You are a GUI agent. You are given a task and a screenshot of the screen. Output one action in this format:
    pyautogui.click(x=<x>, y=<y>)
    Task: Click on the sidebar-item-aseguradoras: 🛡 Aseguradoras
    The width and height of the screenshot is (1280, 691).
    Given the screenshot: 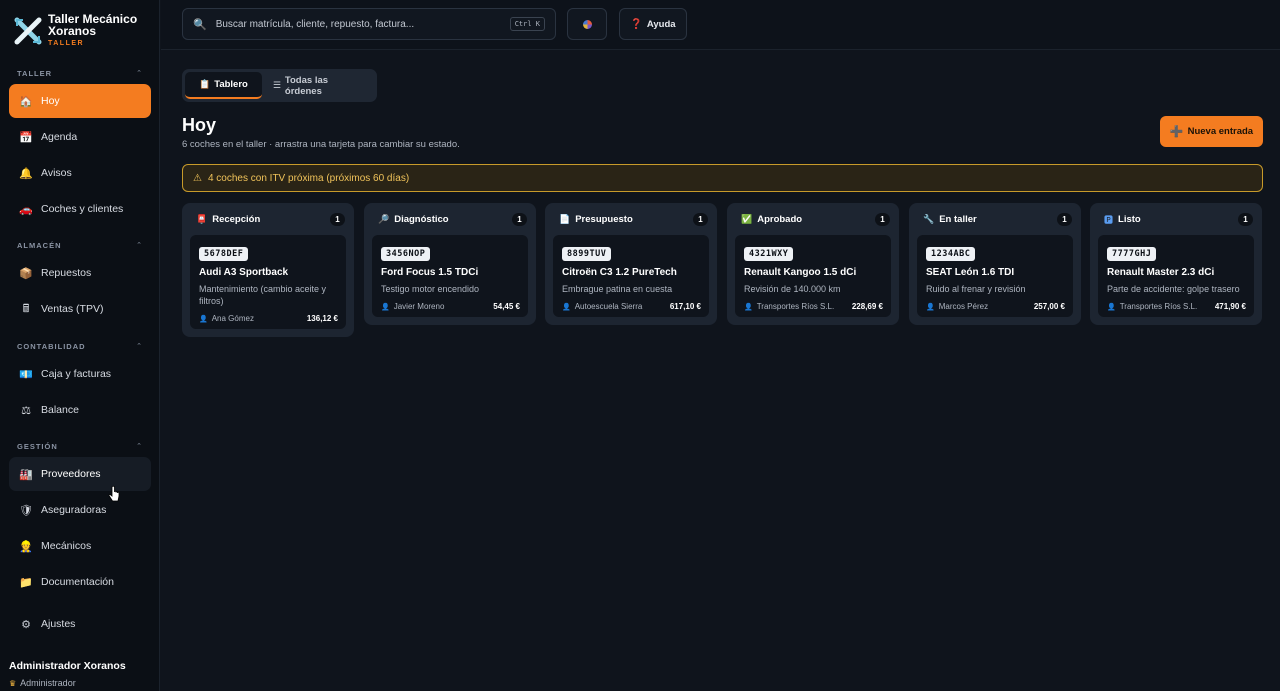 What is the action you would take?
    pyautogui.click(x=80, y=510)
    